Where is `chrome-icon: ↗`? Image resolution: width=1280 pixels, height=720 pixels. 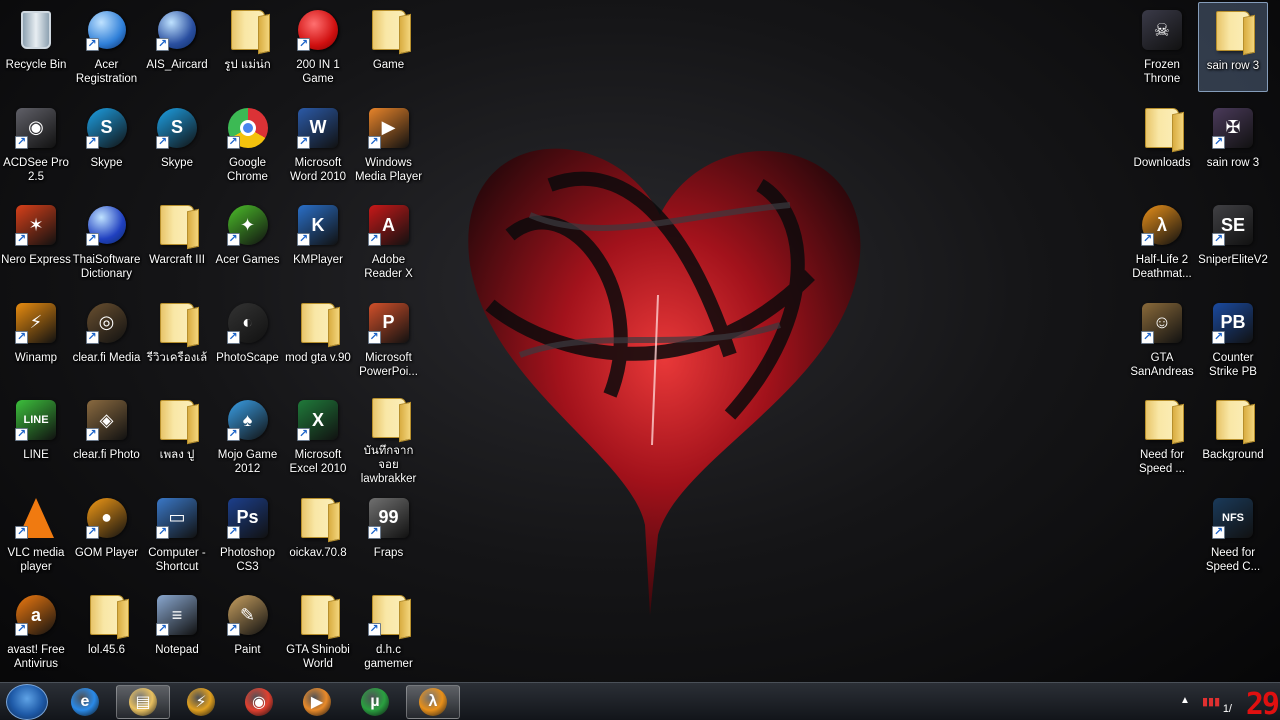
chrome-icon: ↗ is located at coordinates (248, 128).